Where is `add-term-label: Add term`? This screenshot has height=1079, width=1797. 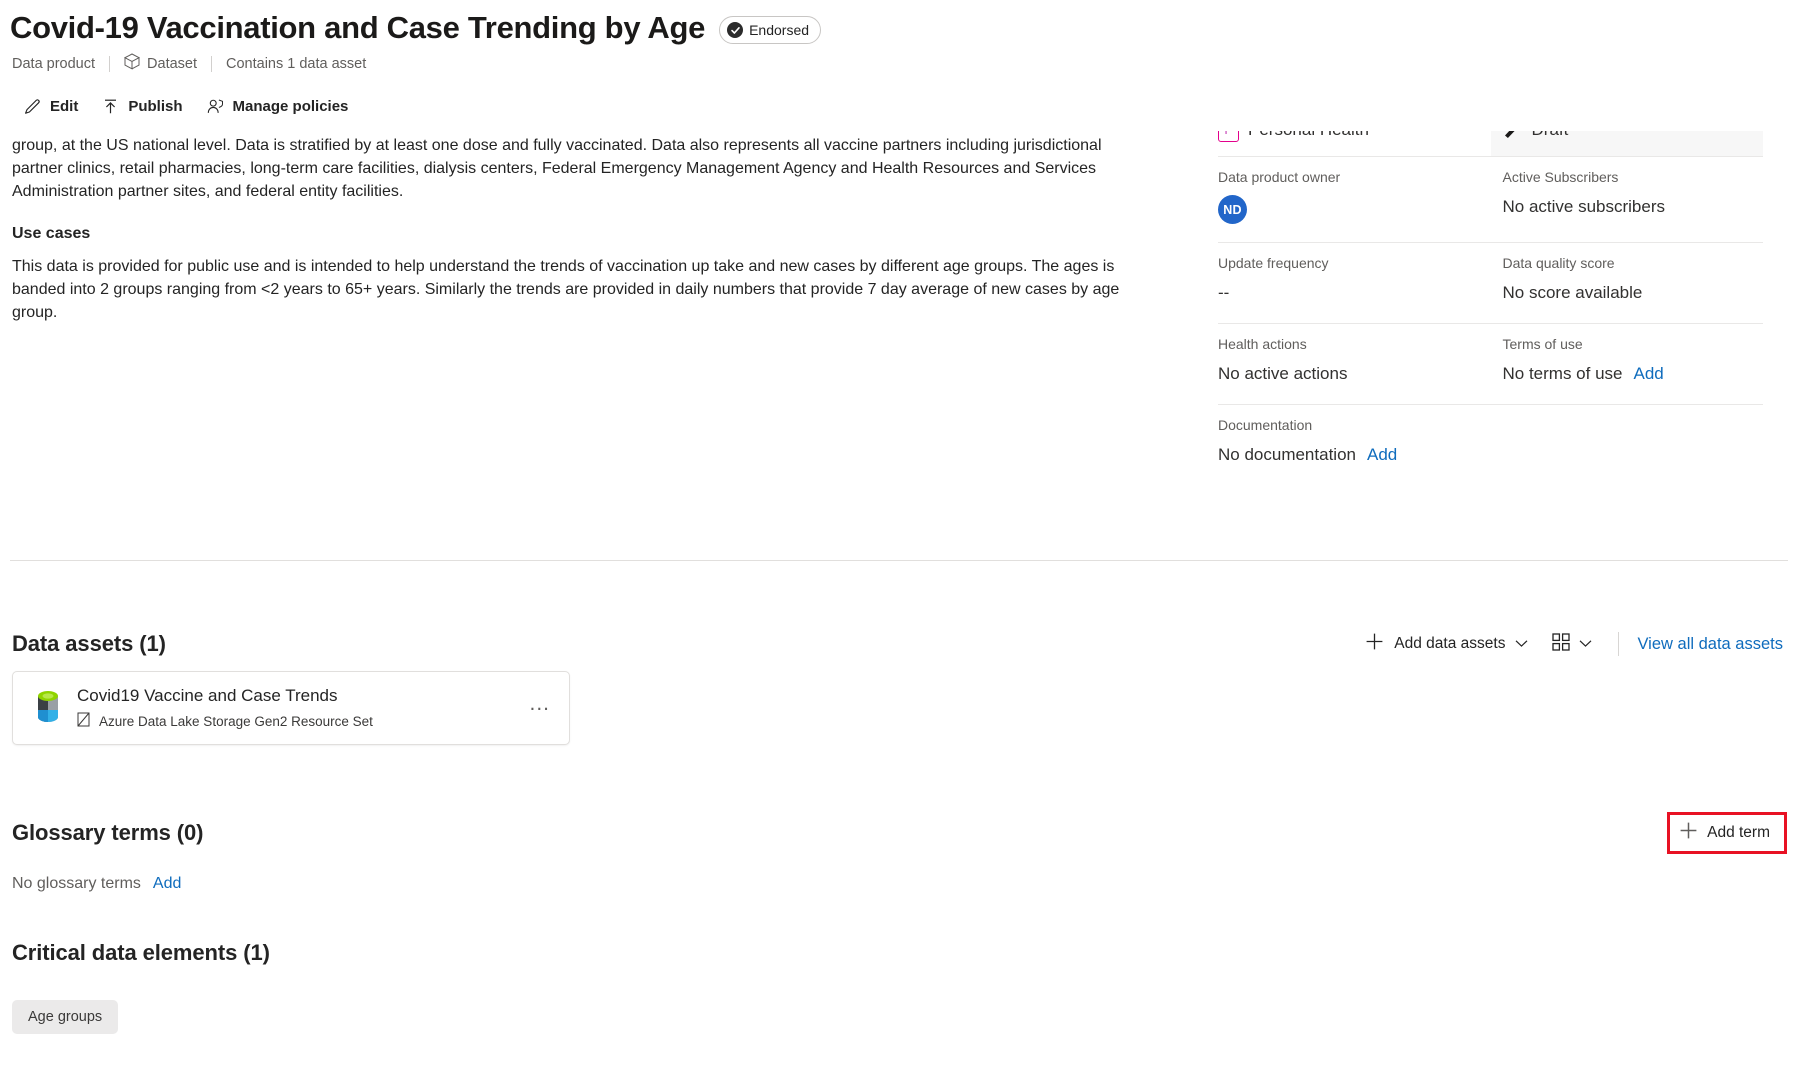
add-term-label: Add term is located at coordinates (1738, 832).